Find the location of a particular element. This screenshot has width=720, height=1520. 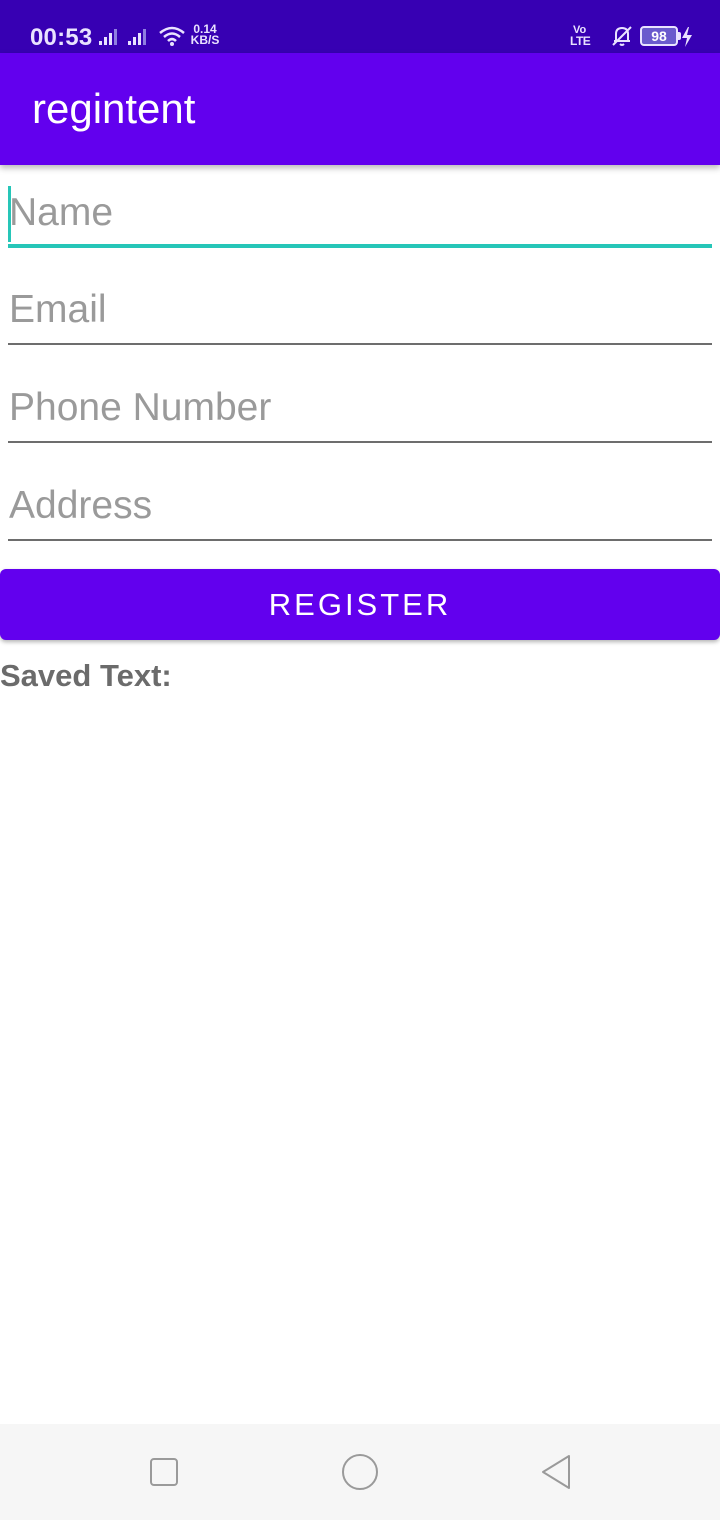

status-time: 00:53 is located at coordinates (61, 37).